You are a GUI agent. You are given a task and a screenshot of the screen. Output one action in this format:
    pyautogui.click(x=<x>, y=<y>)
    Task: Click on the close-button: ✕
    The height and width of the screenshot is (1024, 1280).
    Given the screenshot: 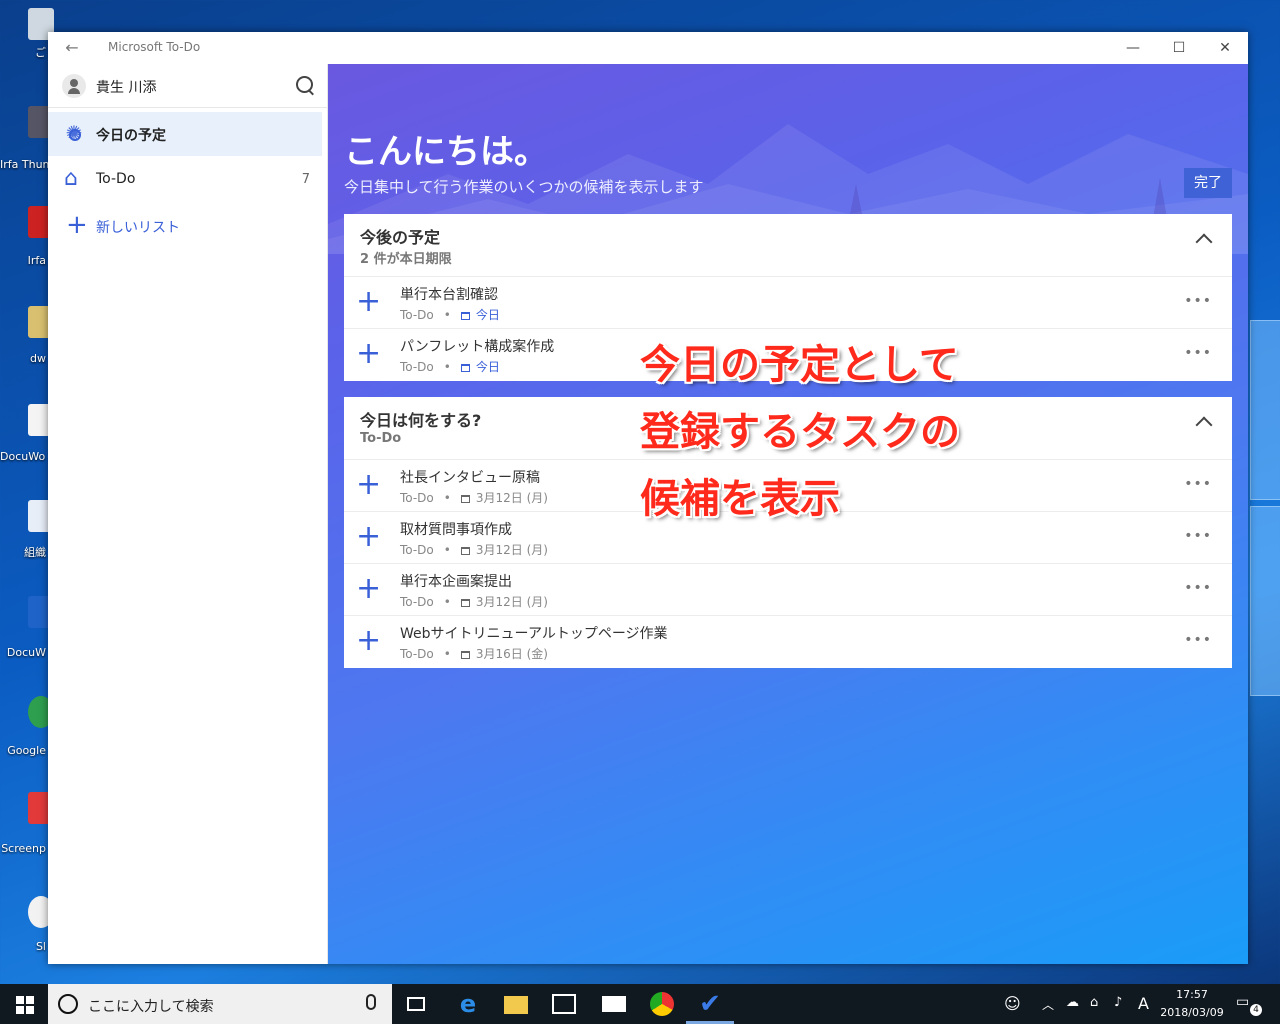 What is the action you would take?
    pyautogui.click(x=1225, y=48)
    